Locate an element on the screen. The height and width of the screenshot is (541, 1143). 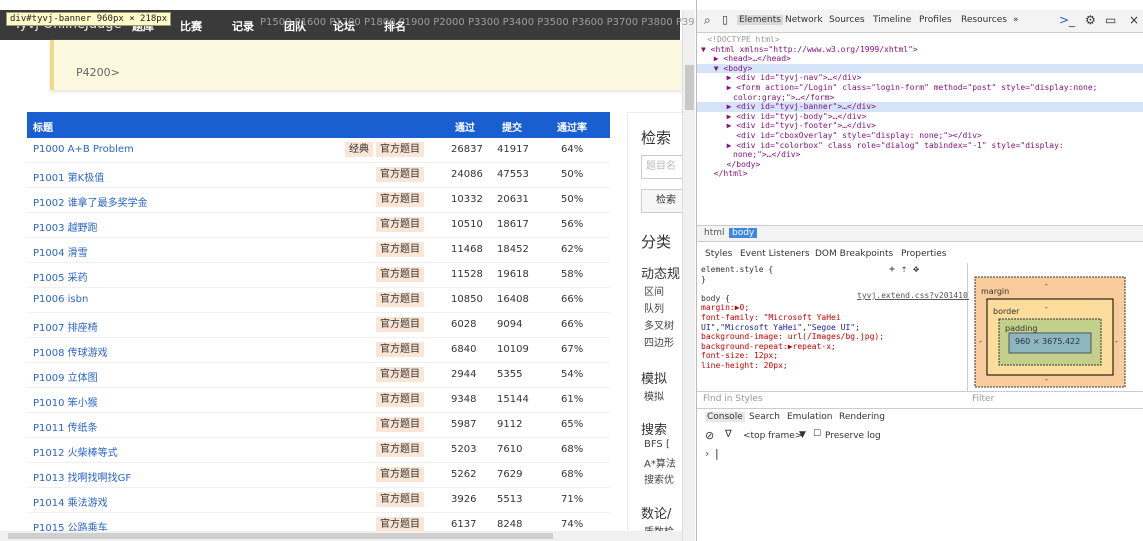
css-declaration: background-image: url(/Images/bg.jpg); is located at coordinates (792, 337).